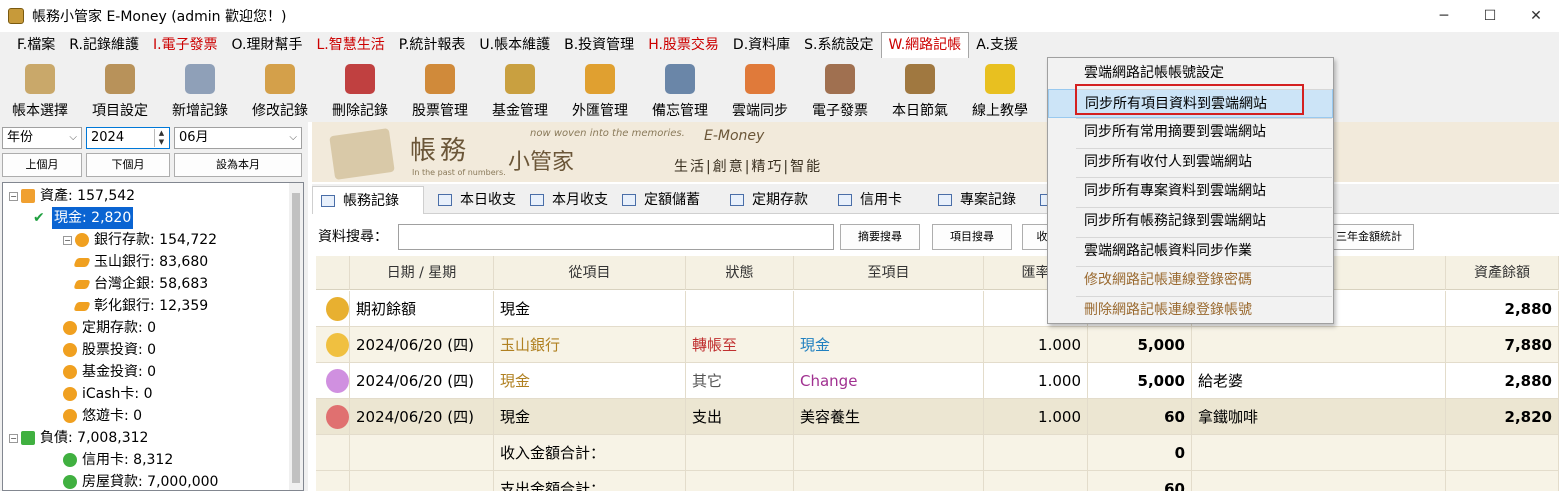 The height and width of the screenshot is (491, 1559). Describe the element at coordinates (520, 90) in the screenshot. I see `toolbar-button-6: 基金管理` at that location.